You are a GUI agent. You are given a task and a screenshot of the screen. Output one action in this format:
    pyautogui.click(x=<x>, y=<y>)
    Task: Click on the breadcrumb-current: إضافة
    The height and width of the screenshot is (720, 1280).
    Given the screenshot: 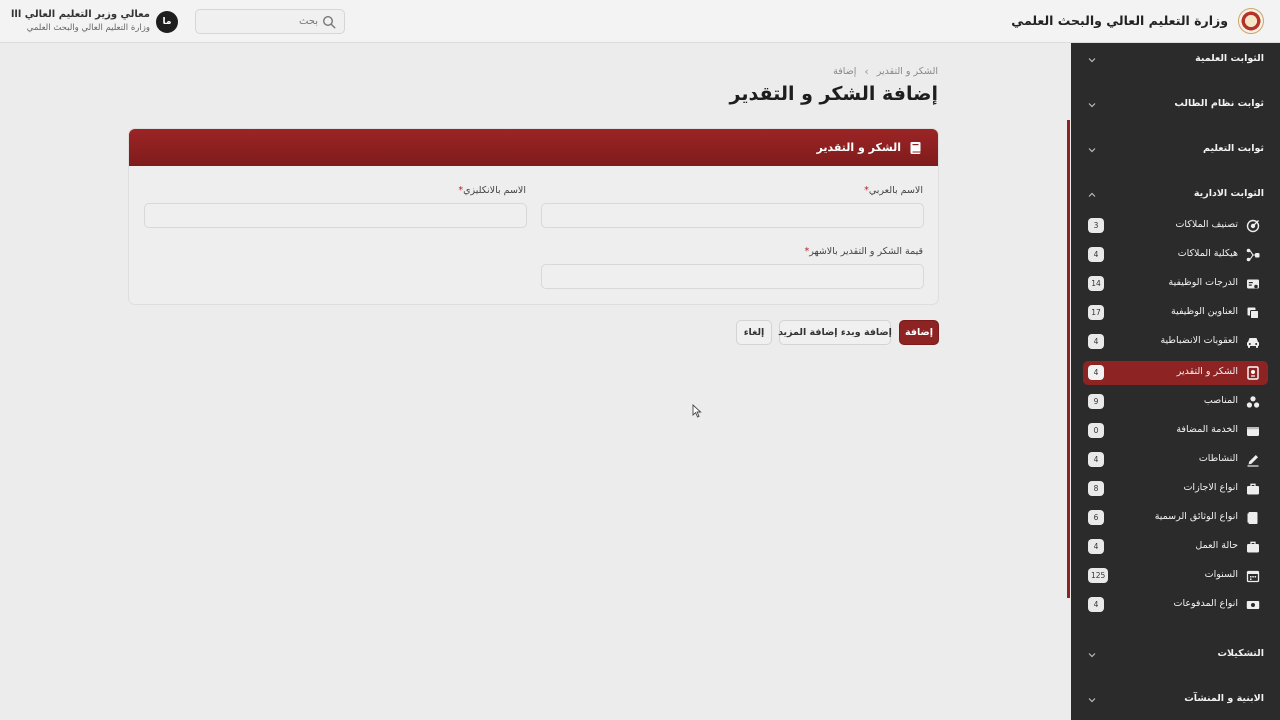 What is the action you would take?
    pyautogui.click(x=845, y=71)
    